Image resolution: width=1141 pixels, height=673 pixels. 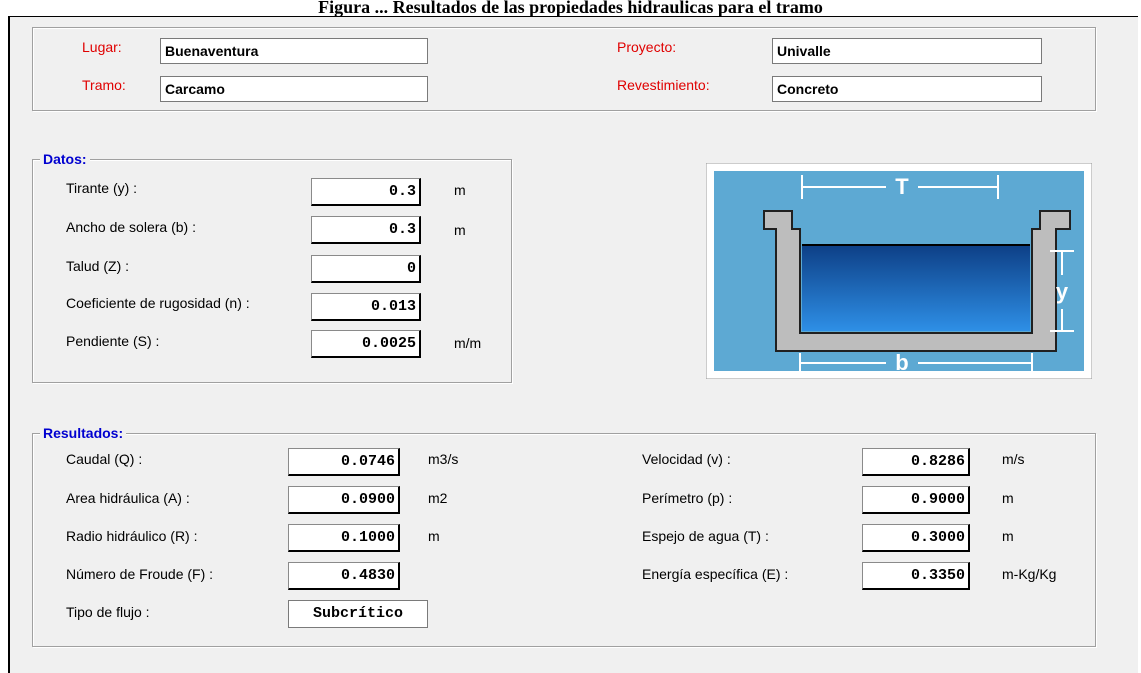 I want to click on resultados-unit: m-Kg/Kg, so click(x=1029, y=574).